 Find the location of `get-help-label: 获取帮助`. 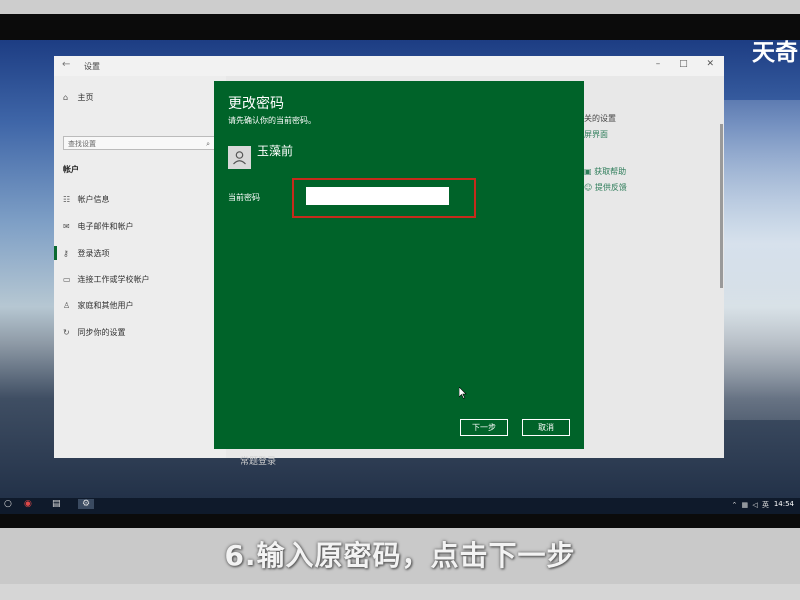

get-help-label: 获取帮助 is located at coordinates (610, 171).